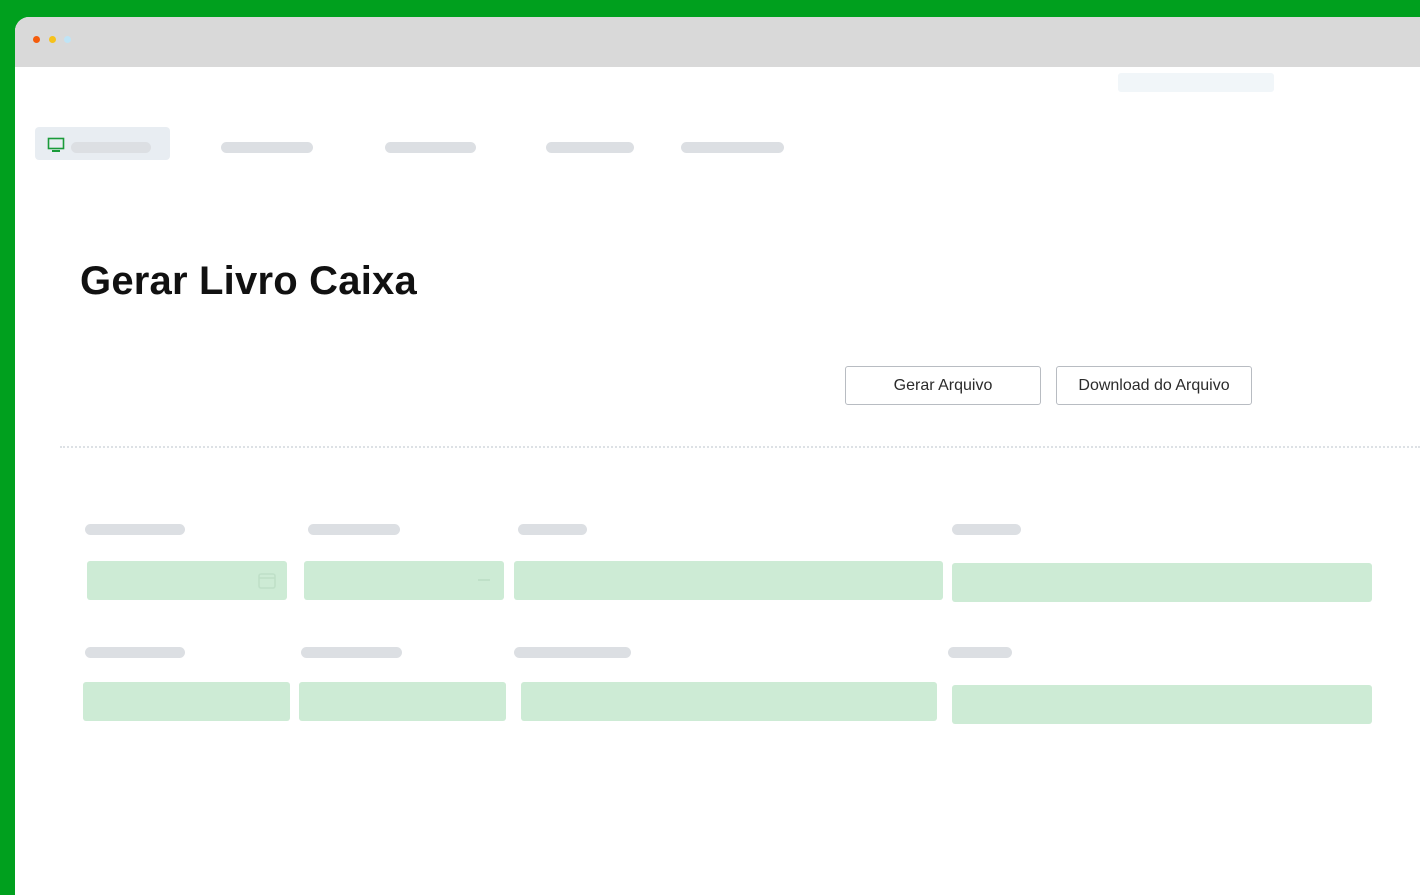 The height and width of the screenshot is (895, 1420). I want to click on dash-icon, so click(484, 580).